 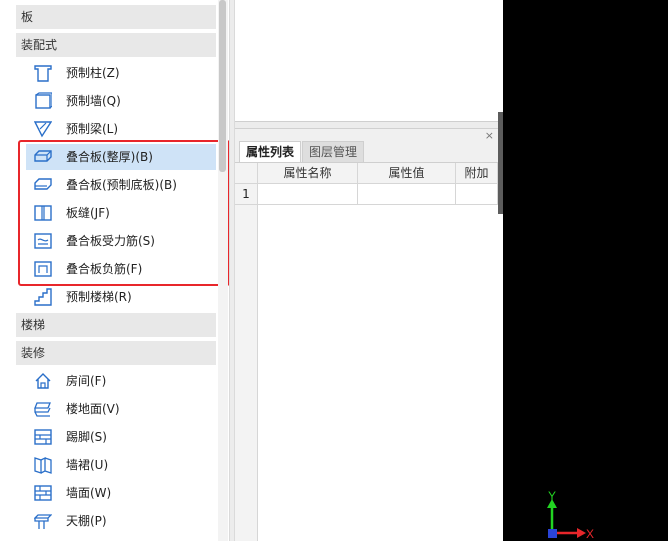 What do you see at coordinates (43, 73) in the screenshot?
I see `prefab-column-icon` at bounding box center [43, 73].